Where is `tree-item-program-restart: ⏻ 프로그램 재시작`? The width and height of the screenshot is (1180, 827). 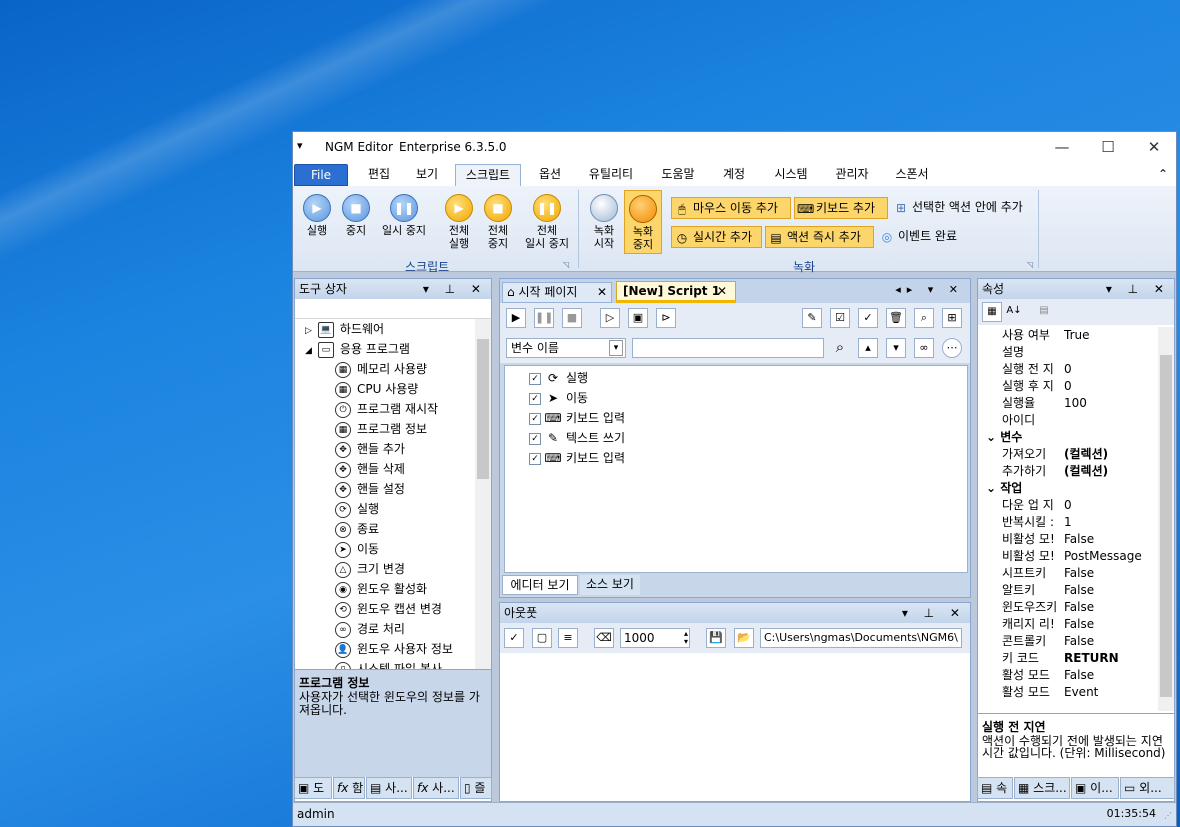 tree-item-program-restart: ⏻ 프로그램 재시작 is located at coordinates (386, 409).